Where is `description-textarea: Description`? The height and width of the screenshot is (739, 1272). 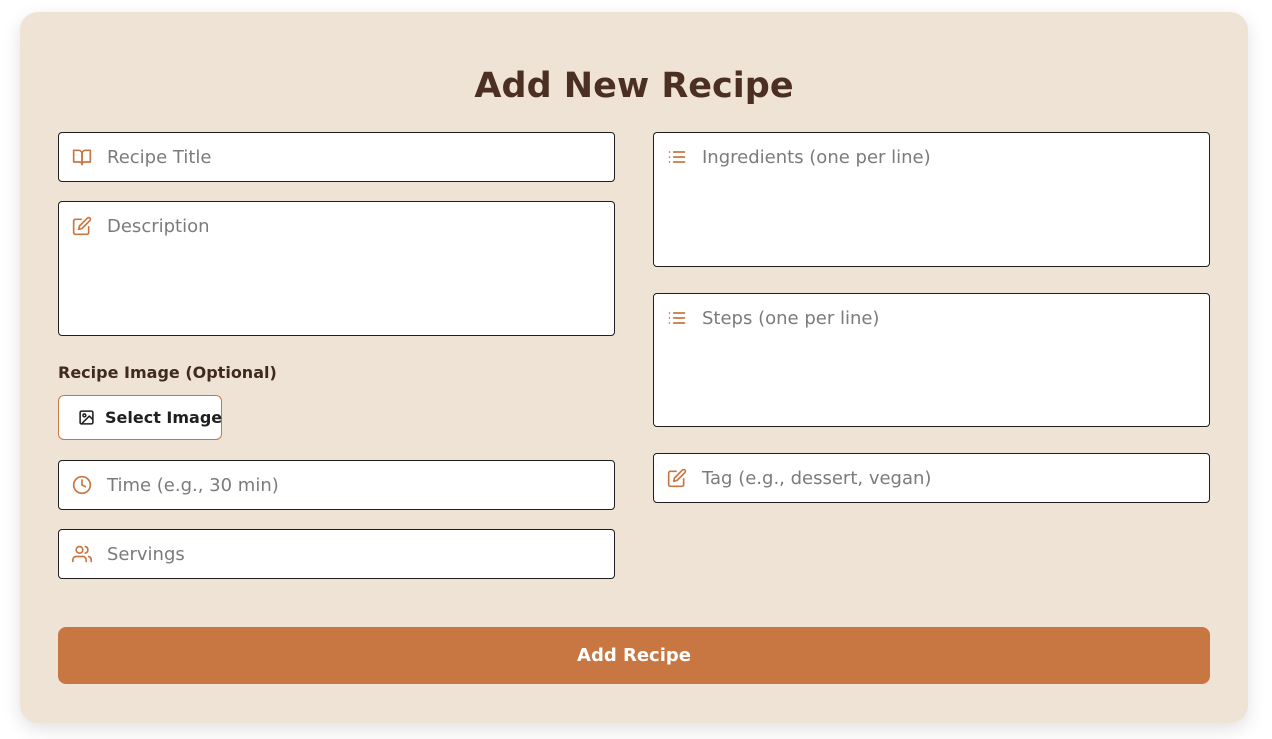 description-textarea: Description is located at coordinates (336, 268).